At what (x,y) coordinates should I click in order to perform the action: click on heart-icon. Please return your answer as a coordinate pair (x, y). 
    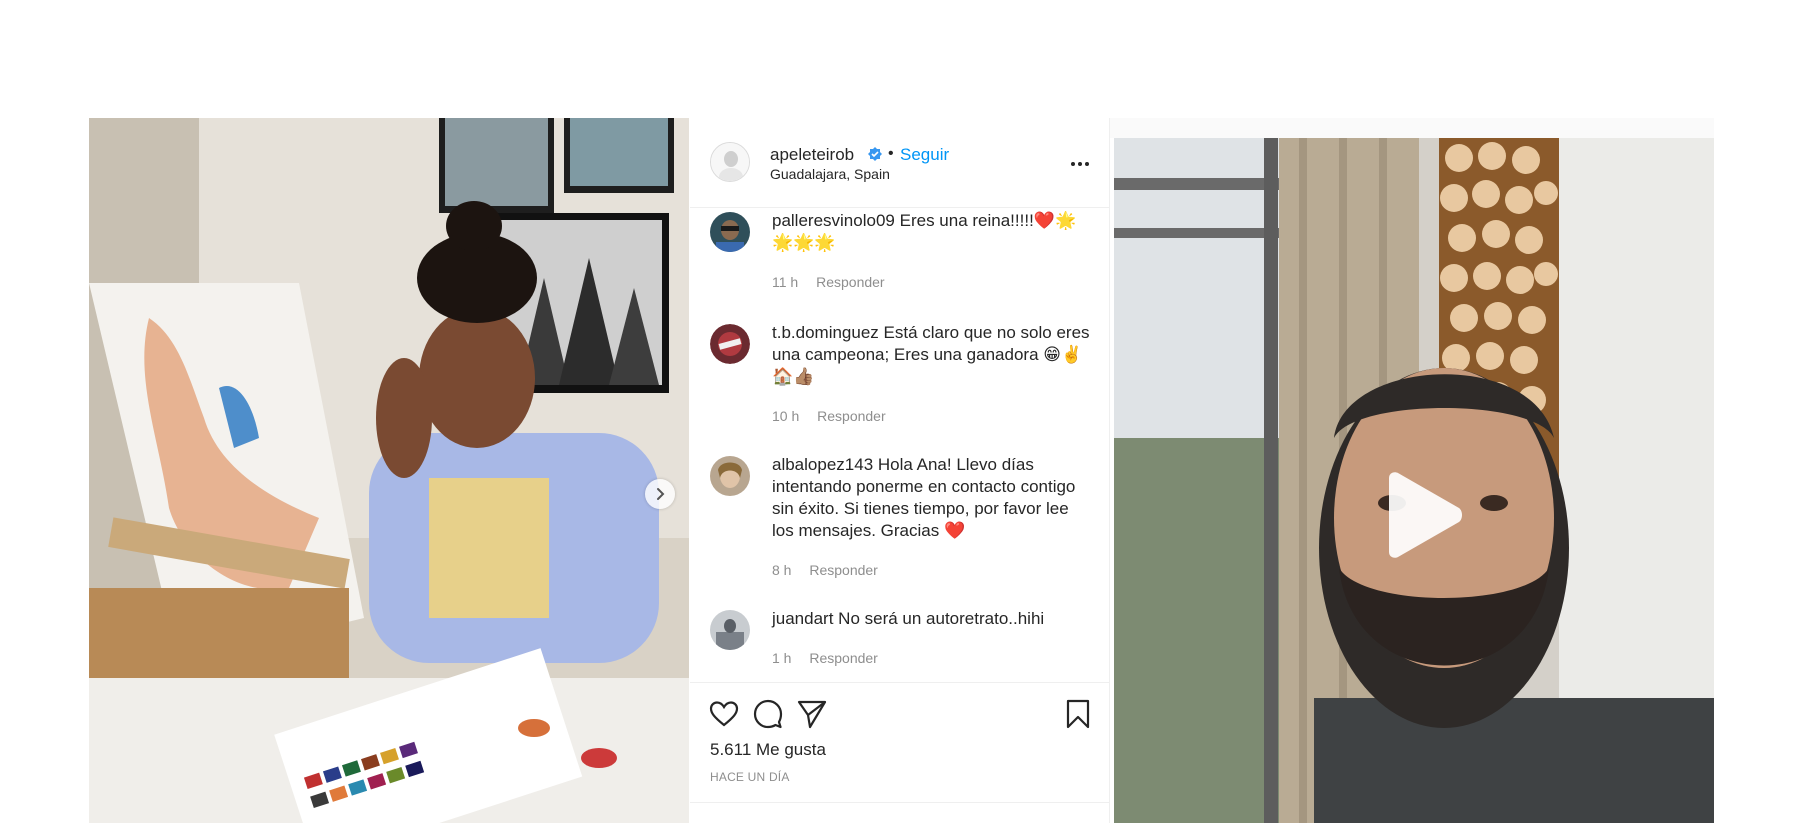
    Looking at the image, I should click on (724, 714).